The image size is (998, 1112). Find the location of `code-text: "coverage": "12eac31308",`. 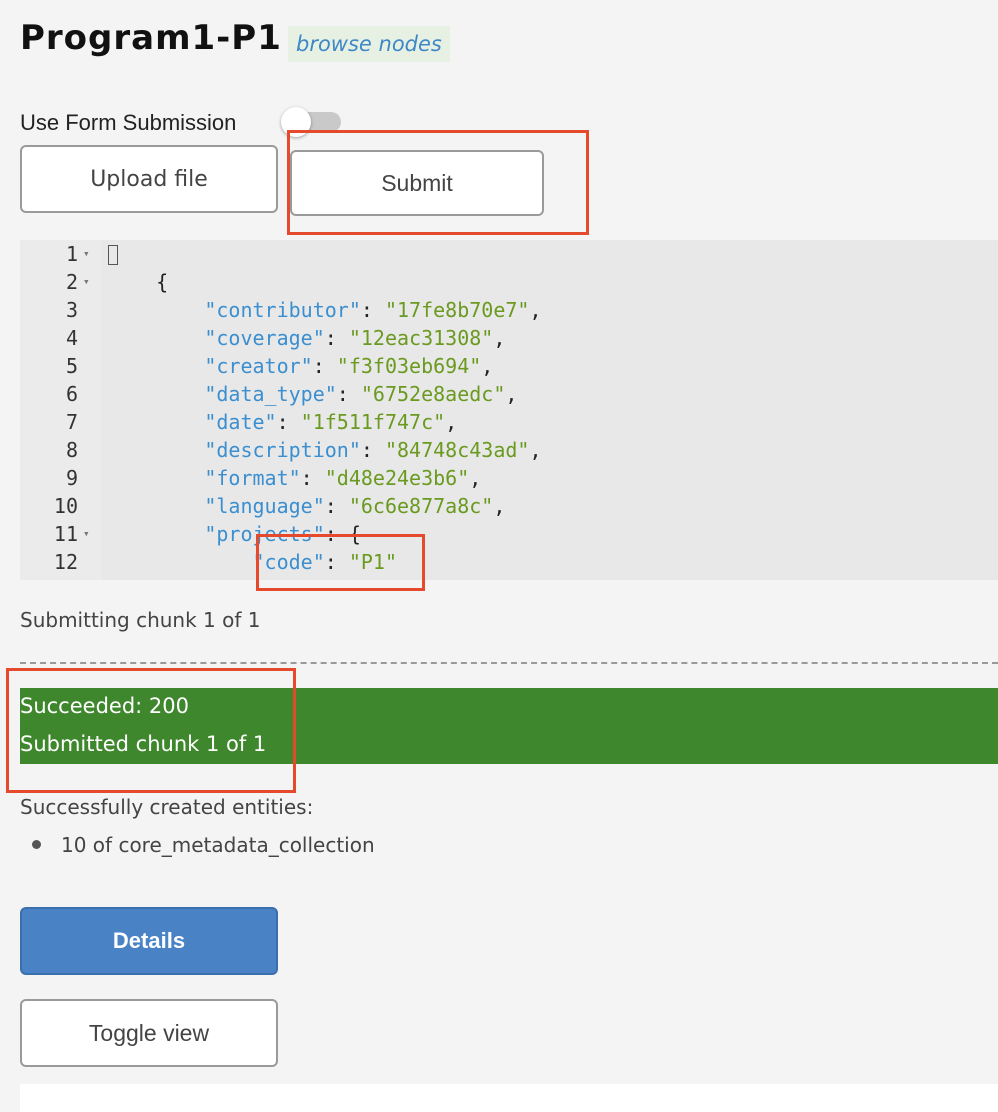

code-text: "coverage": "12eac31308", is located at coordinates (306, 338).